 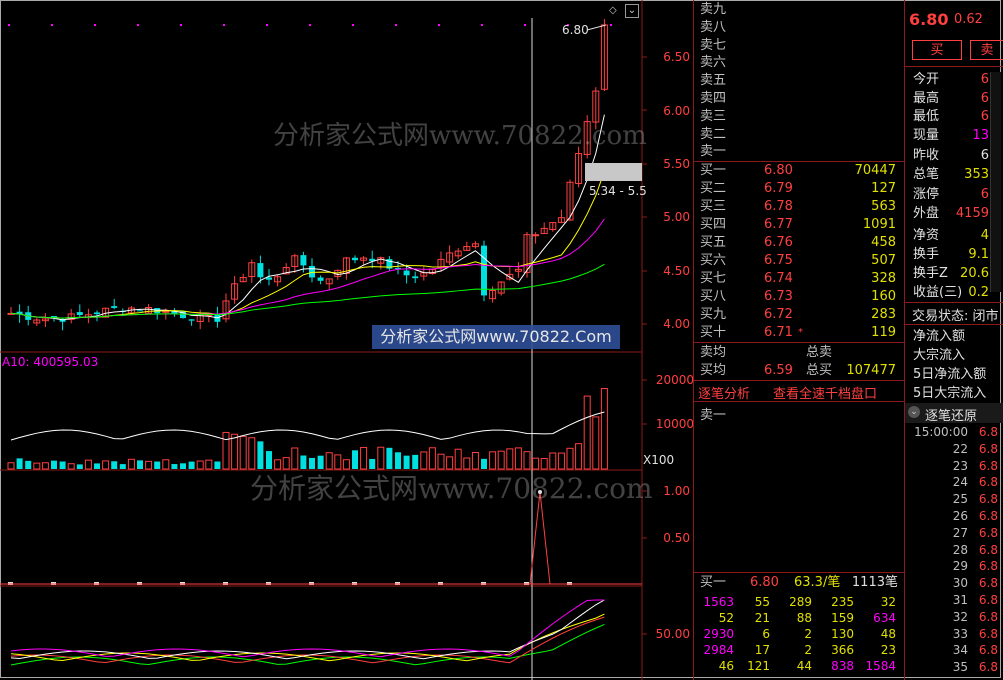 What do you see at coordinates (778, 188) in the screenshot?
I see `buy-level-price: 6.79` at bounding box center [778, 188].